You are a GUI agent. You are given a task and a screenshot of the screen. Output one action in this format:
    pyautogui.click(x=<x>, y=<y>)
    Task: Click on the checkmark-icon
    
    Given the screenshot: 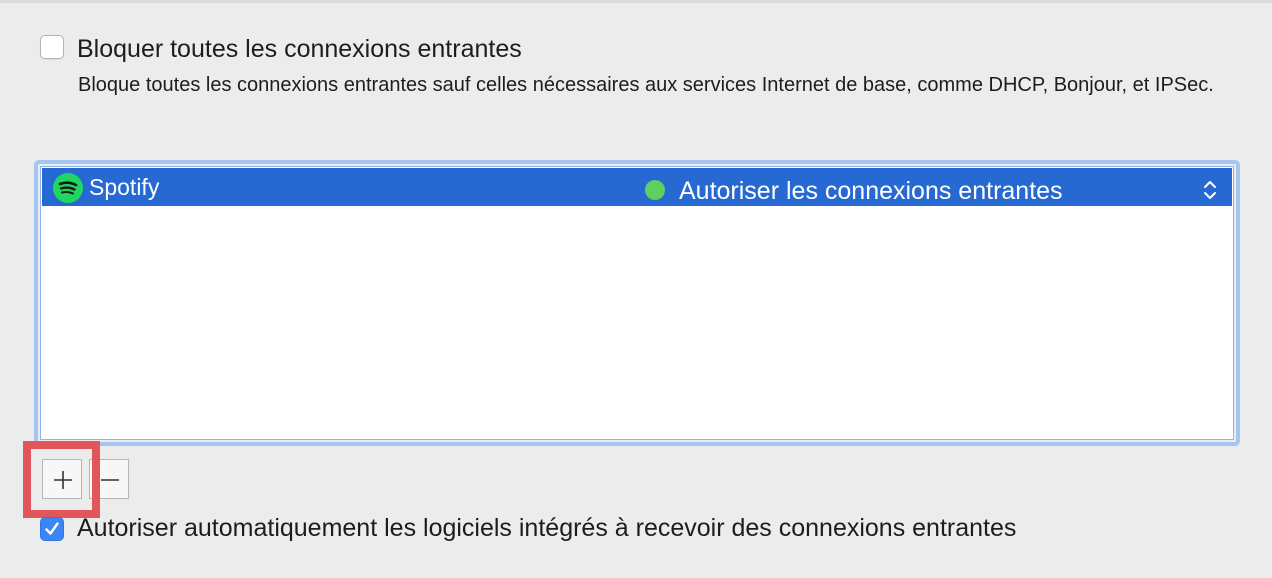 What is the action you would take?
    pyautogui.click(x=52, y=528)
    